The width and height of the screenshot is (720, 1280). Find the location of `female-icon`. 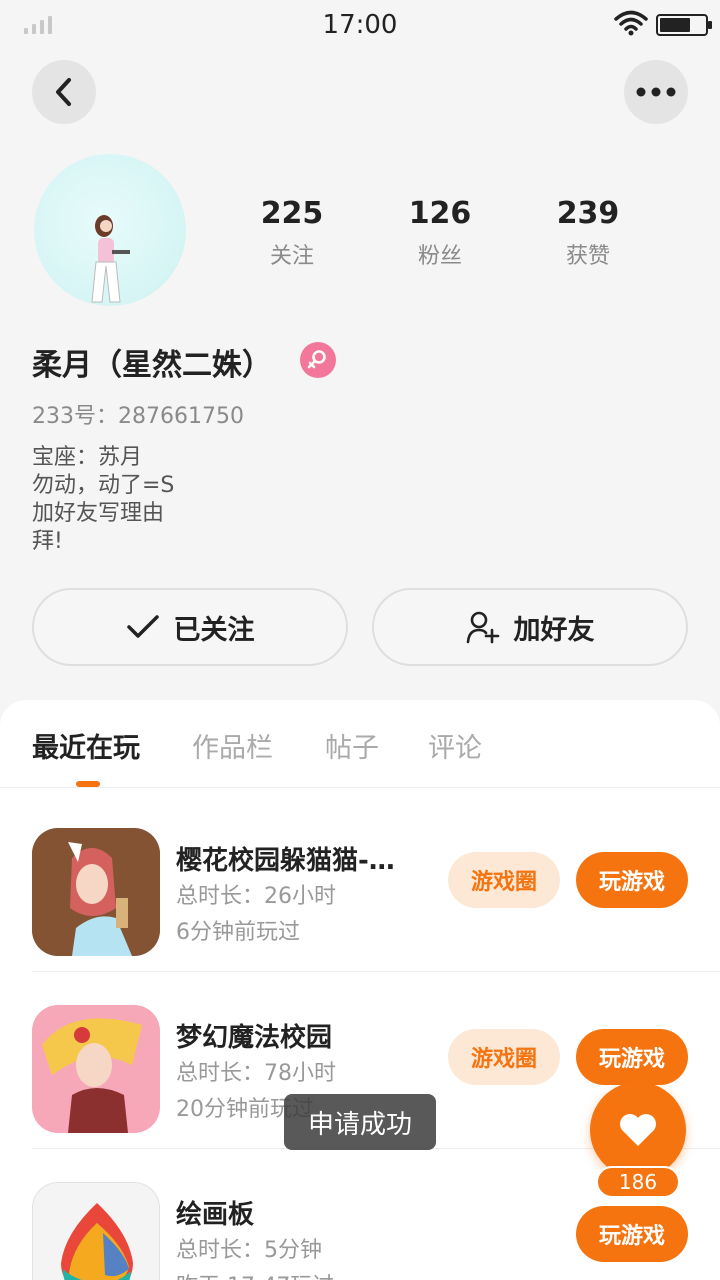

female-icon is located at coordinates (318, 360).